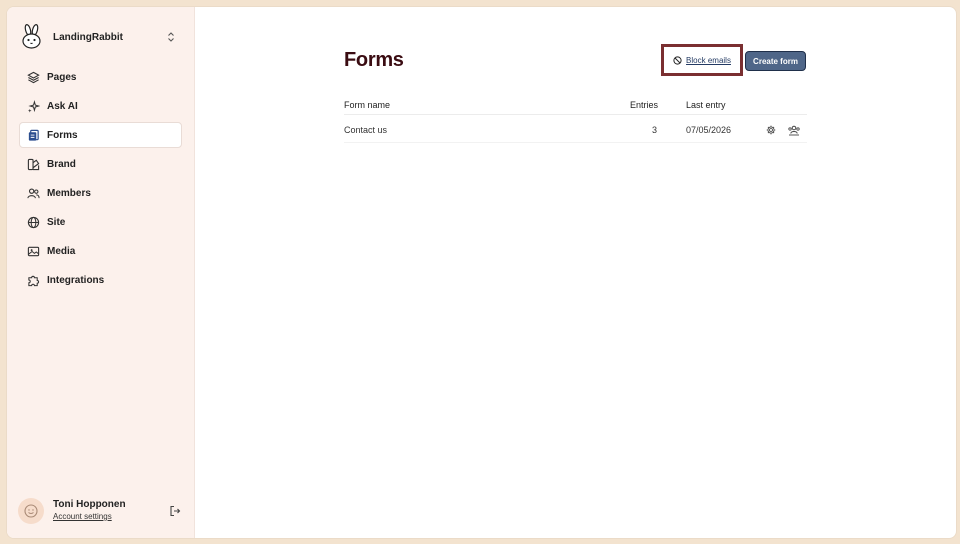  I want to click on members-access-icon, so click(794, 130).